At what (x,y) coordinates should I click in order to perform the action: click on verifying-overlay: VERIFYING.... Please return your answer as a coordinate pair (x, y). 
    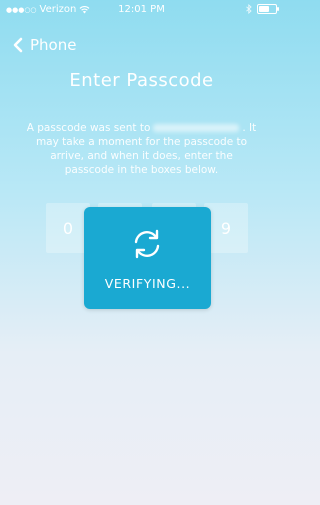
    Looking at the image, I should click on (147, 258).